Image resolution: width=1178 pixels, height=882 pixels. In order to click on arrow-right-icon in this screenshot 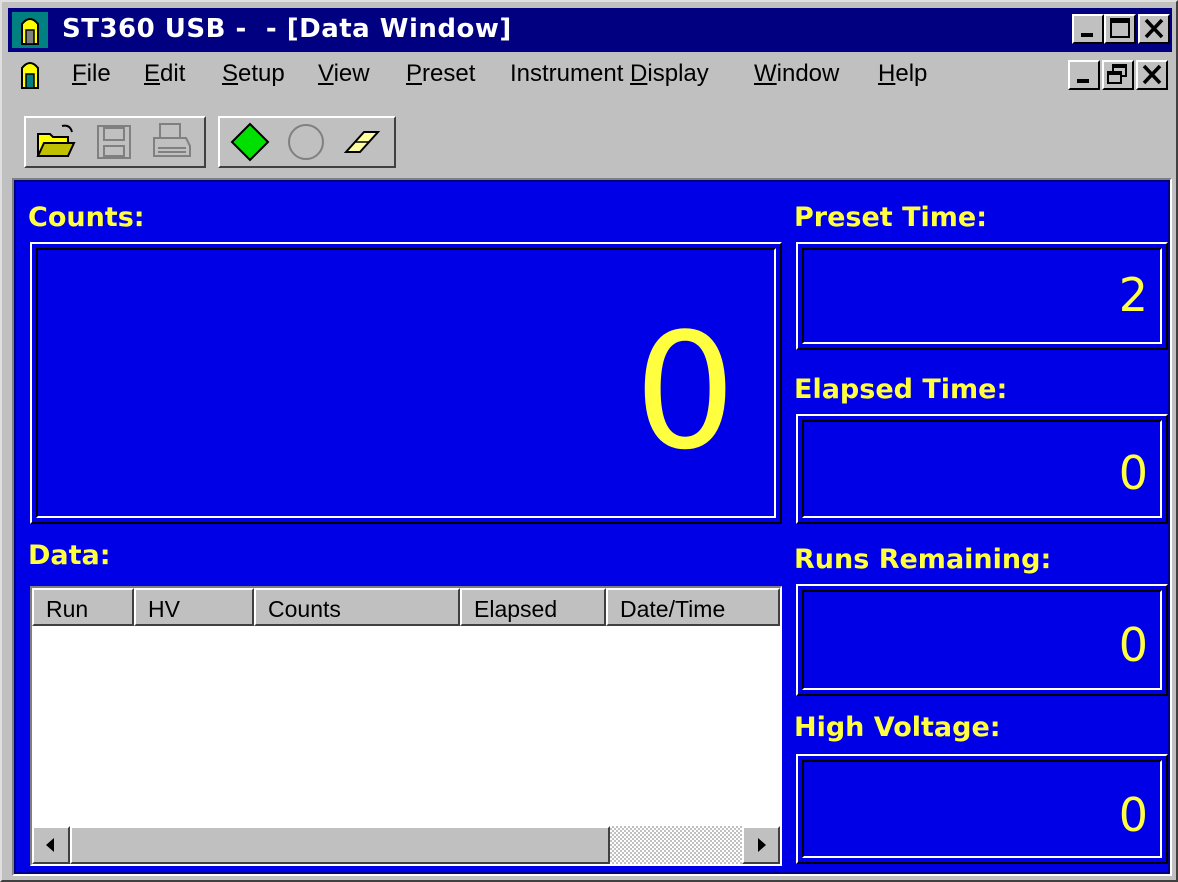, I will do `click(762, 845)`.